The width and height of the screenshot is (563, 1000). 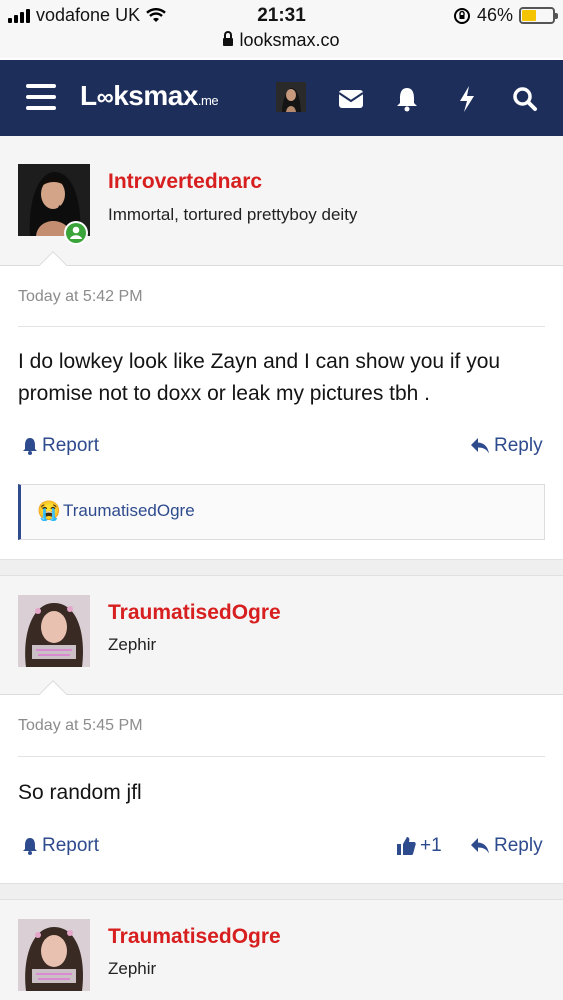 I want to click on post-timestamp: Today at 5:42 PM, so click(x=80, y=297).